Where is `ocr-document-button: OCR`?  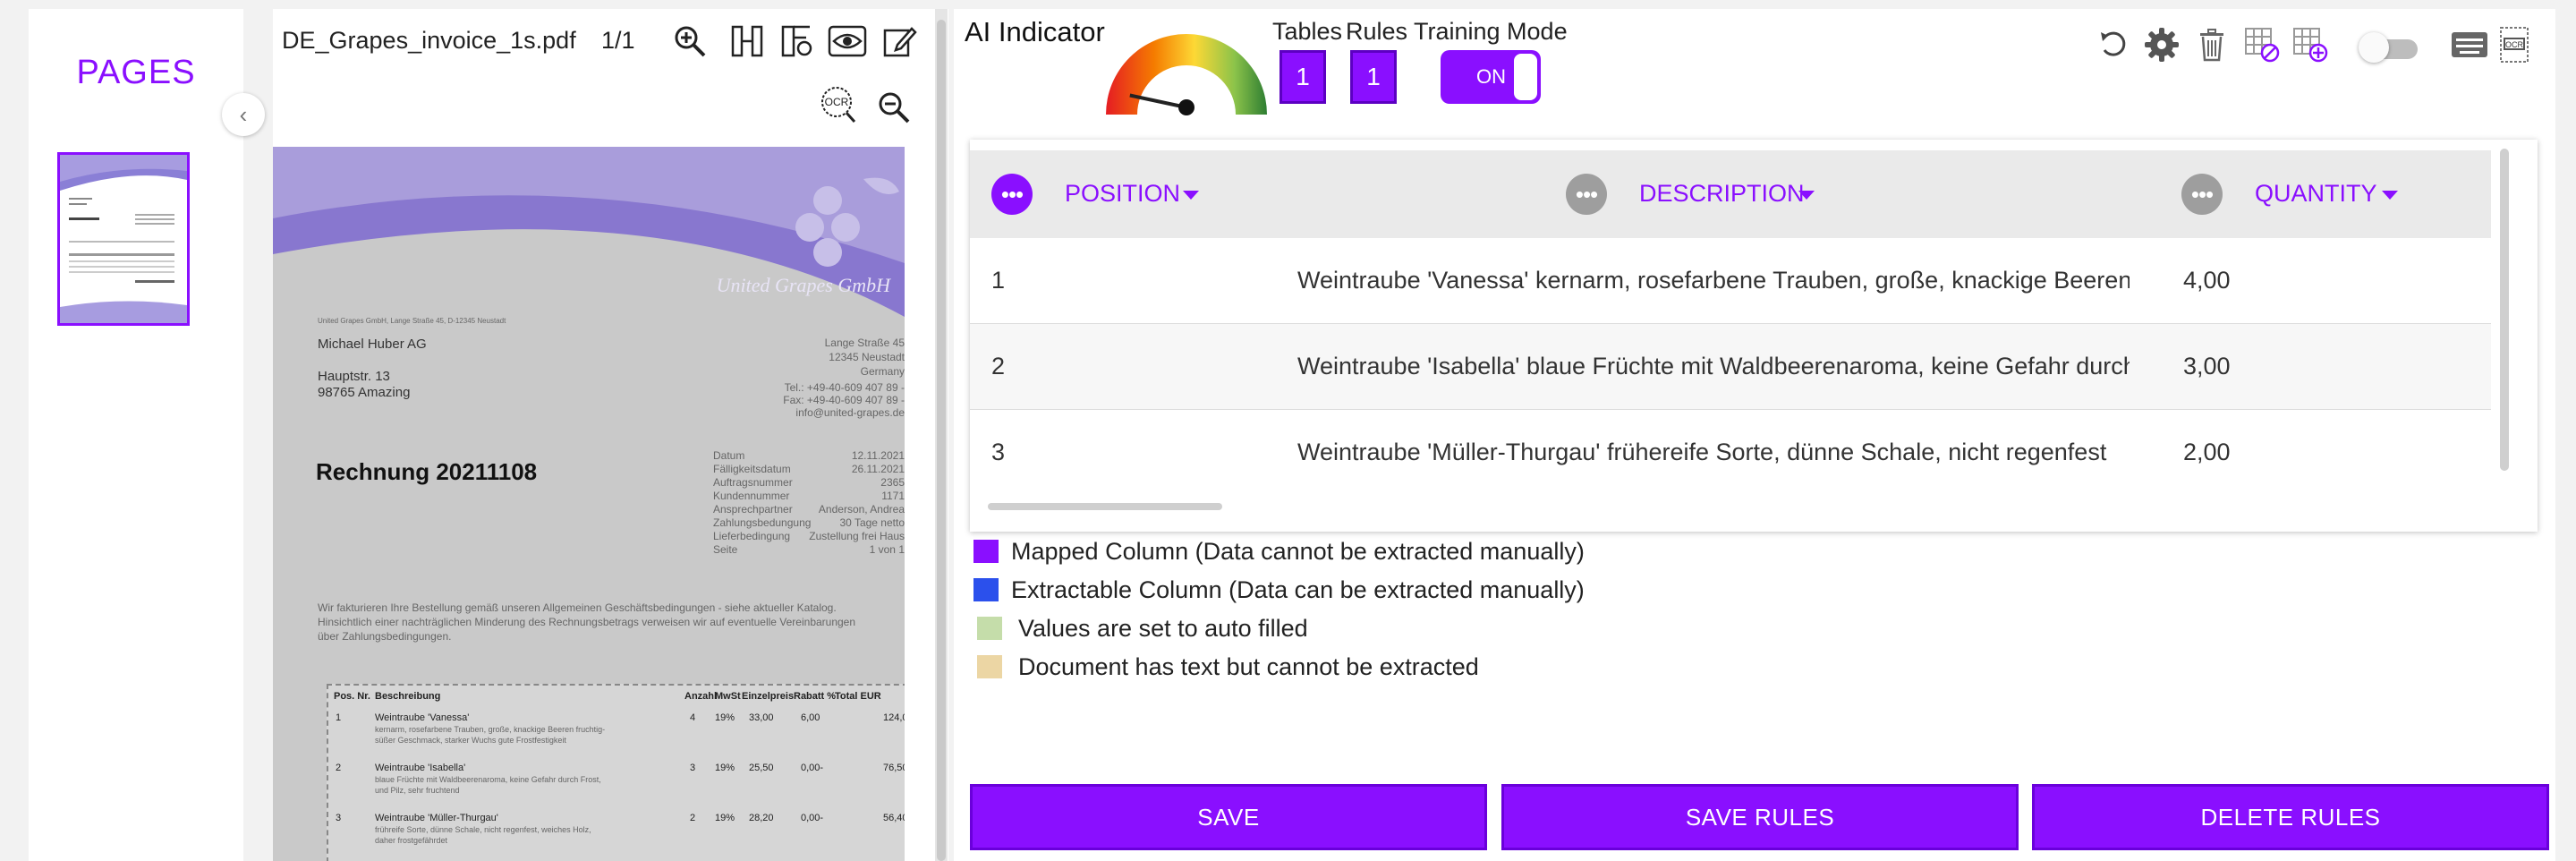 ocr-document-button: OCR is located at coordinates (2514, 44).